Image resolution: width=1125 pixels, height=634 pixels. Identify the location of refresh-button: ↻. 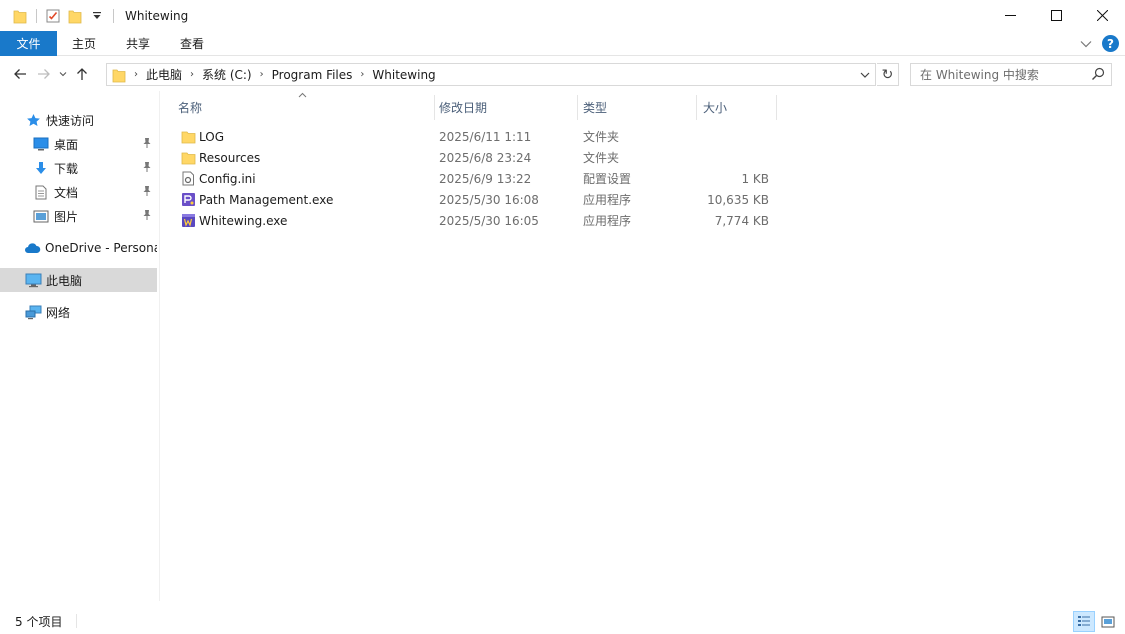
(888, 74).